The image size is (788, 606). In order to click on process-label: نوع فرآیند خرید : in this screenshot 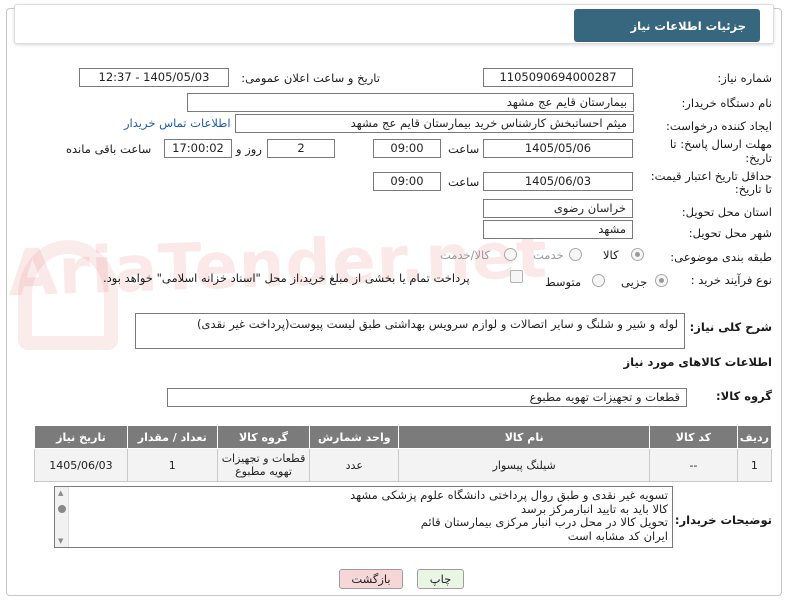, I will do `click(731, 280)`.